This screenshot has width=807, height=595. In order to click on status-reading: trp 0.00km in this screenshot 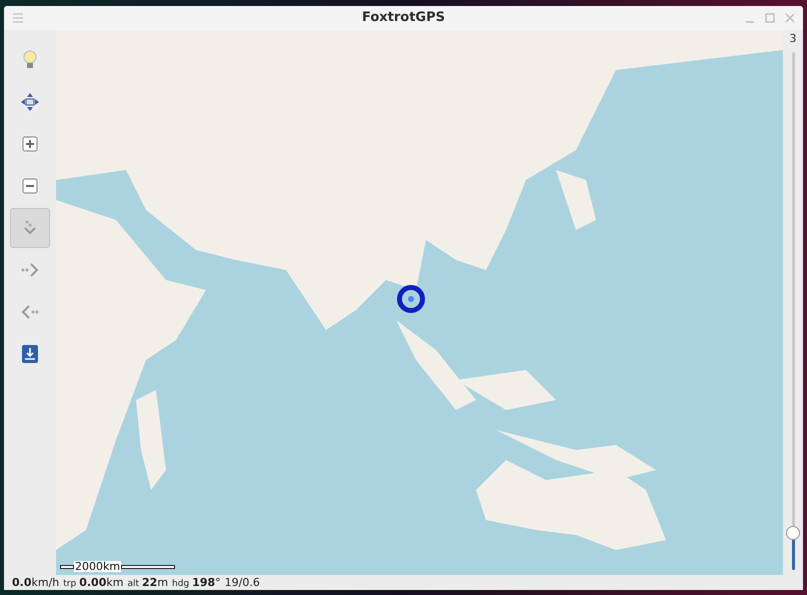, I will do `click(93, 582)`.